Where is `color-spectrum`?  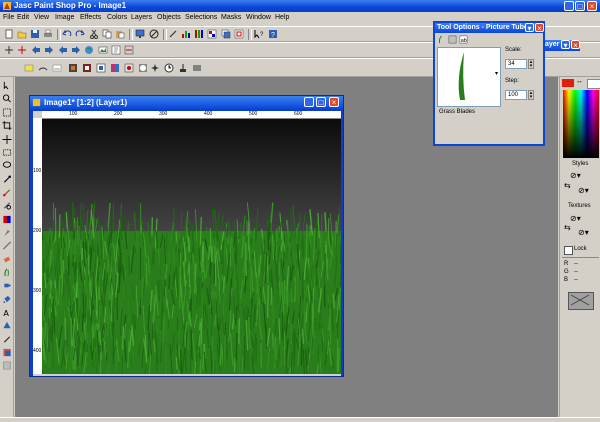
color-spectrum is located at coordinates (581, 124).